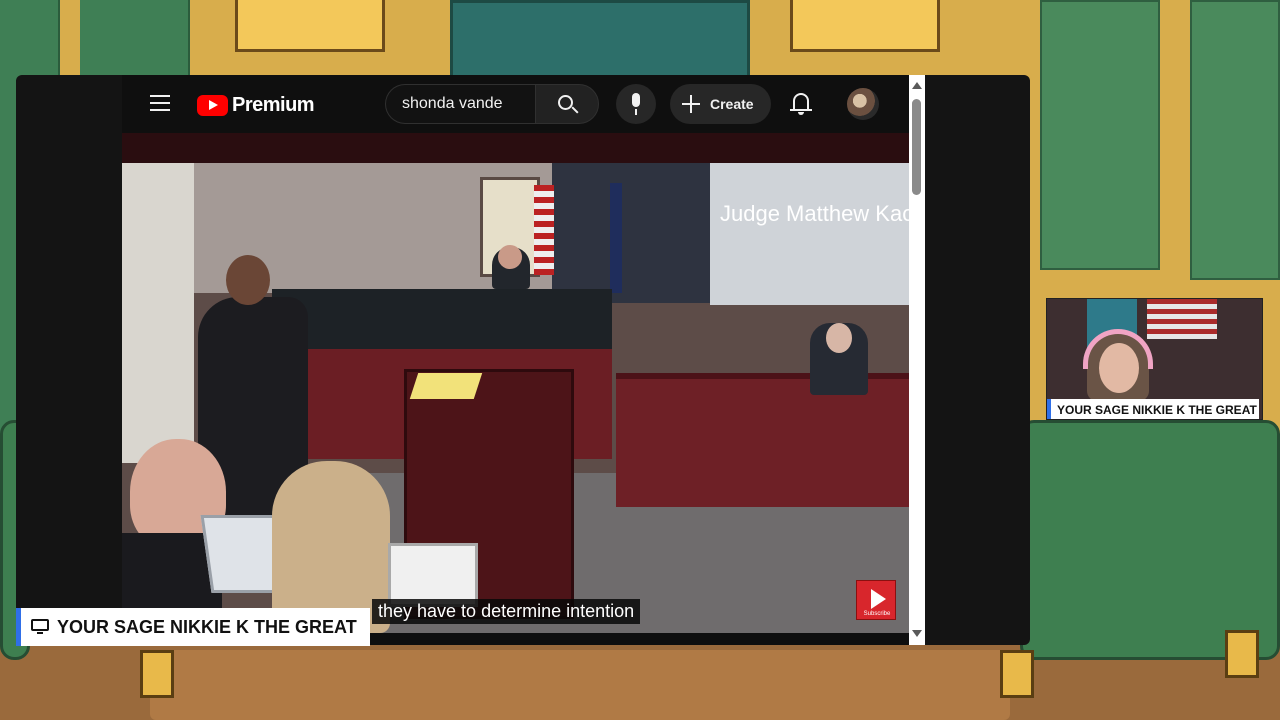  I want to click on plus-icon, so click(691, 104).